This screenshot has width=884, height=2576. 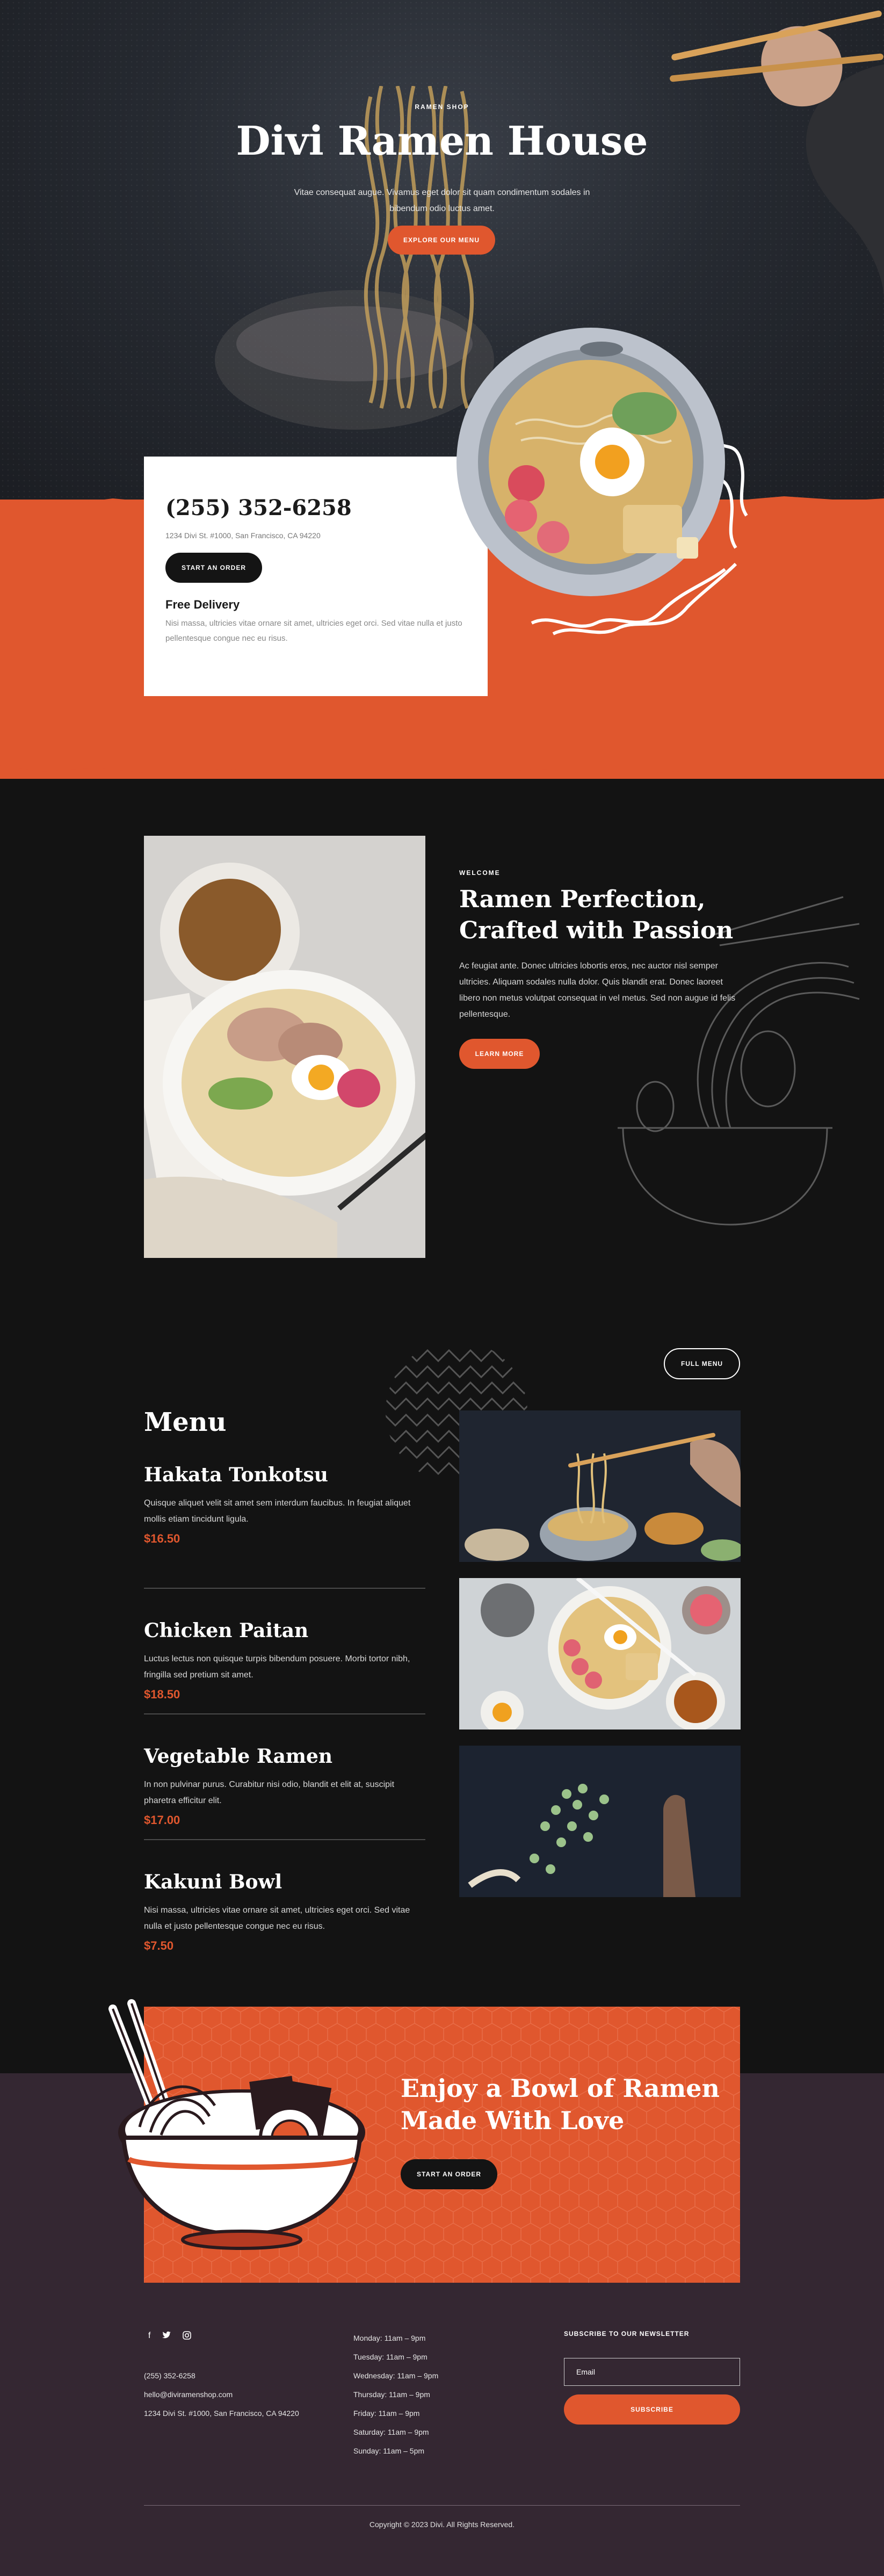 I want to click on delivery-title: Free Delivery, so click(x=202, y=604).